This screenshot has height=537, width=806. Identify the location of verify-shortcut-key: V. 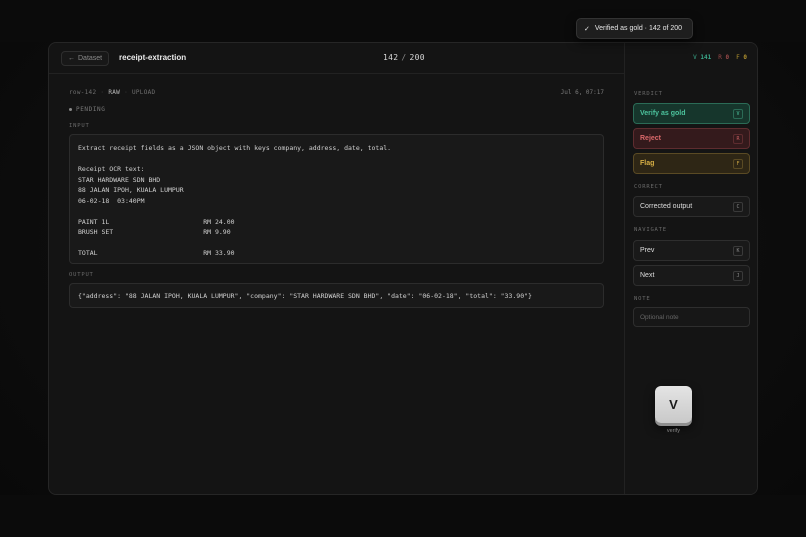
(738, 114).